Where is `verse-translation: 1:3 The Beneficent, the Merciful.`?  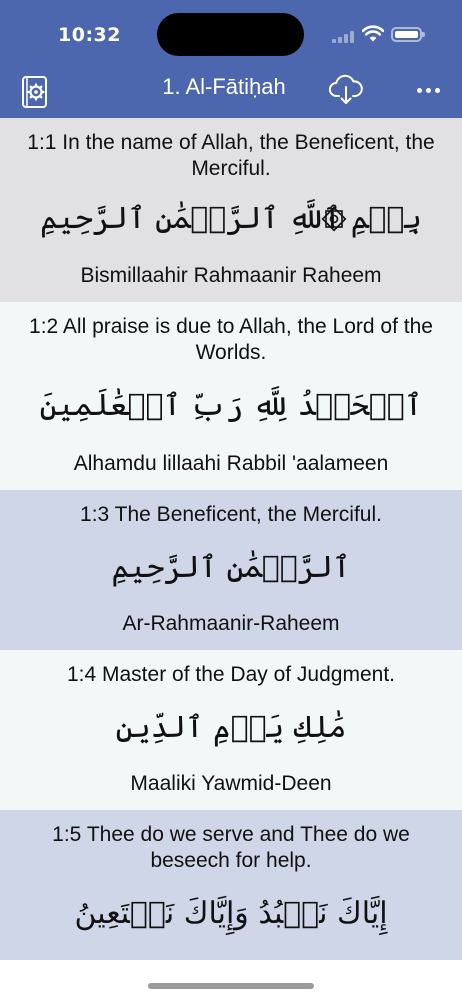
verse-translation: 1:3 The Beneficent, the Merciful. is located at coordinates (231, 514).